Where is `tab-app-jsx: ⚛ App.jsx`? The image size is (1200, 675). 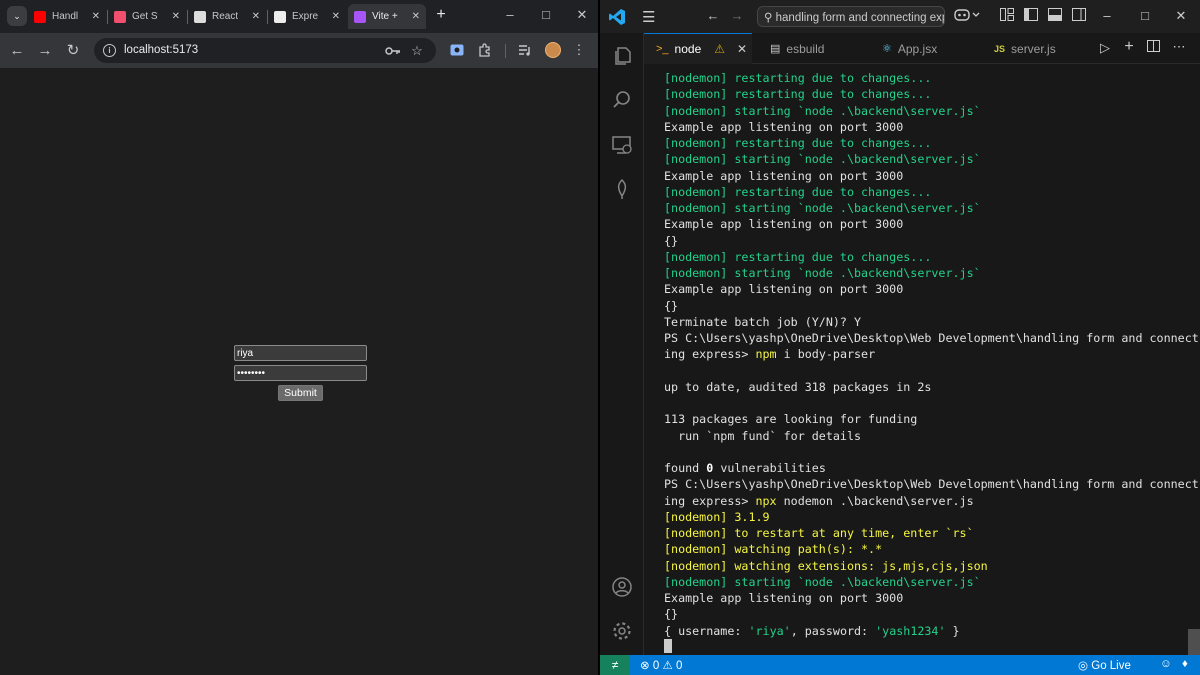
tab-app-jsx: ⚛ App.jsx is located at coordinates (920, 48).